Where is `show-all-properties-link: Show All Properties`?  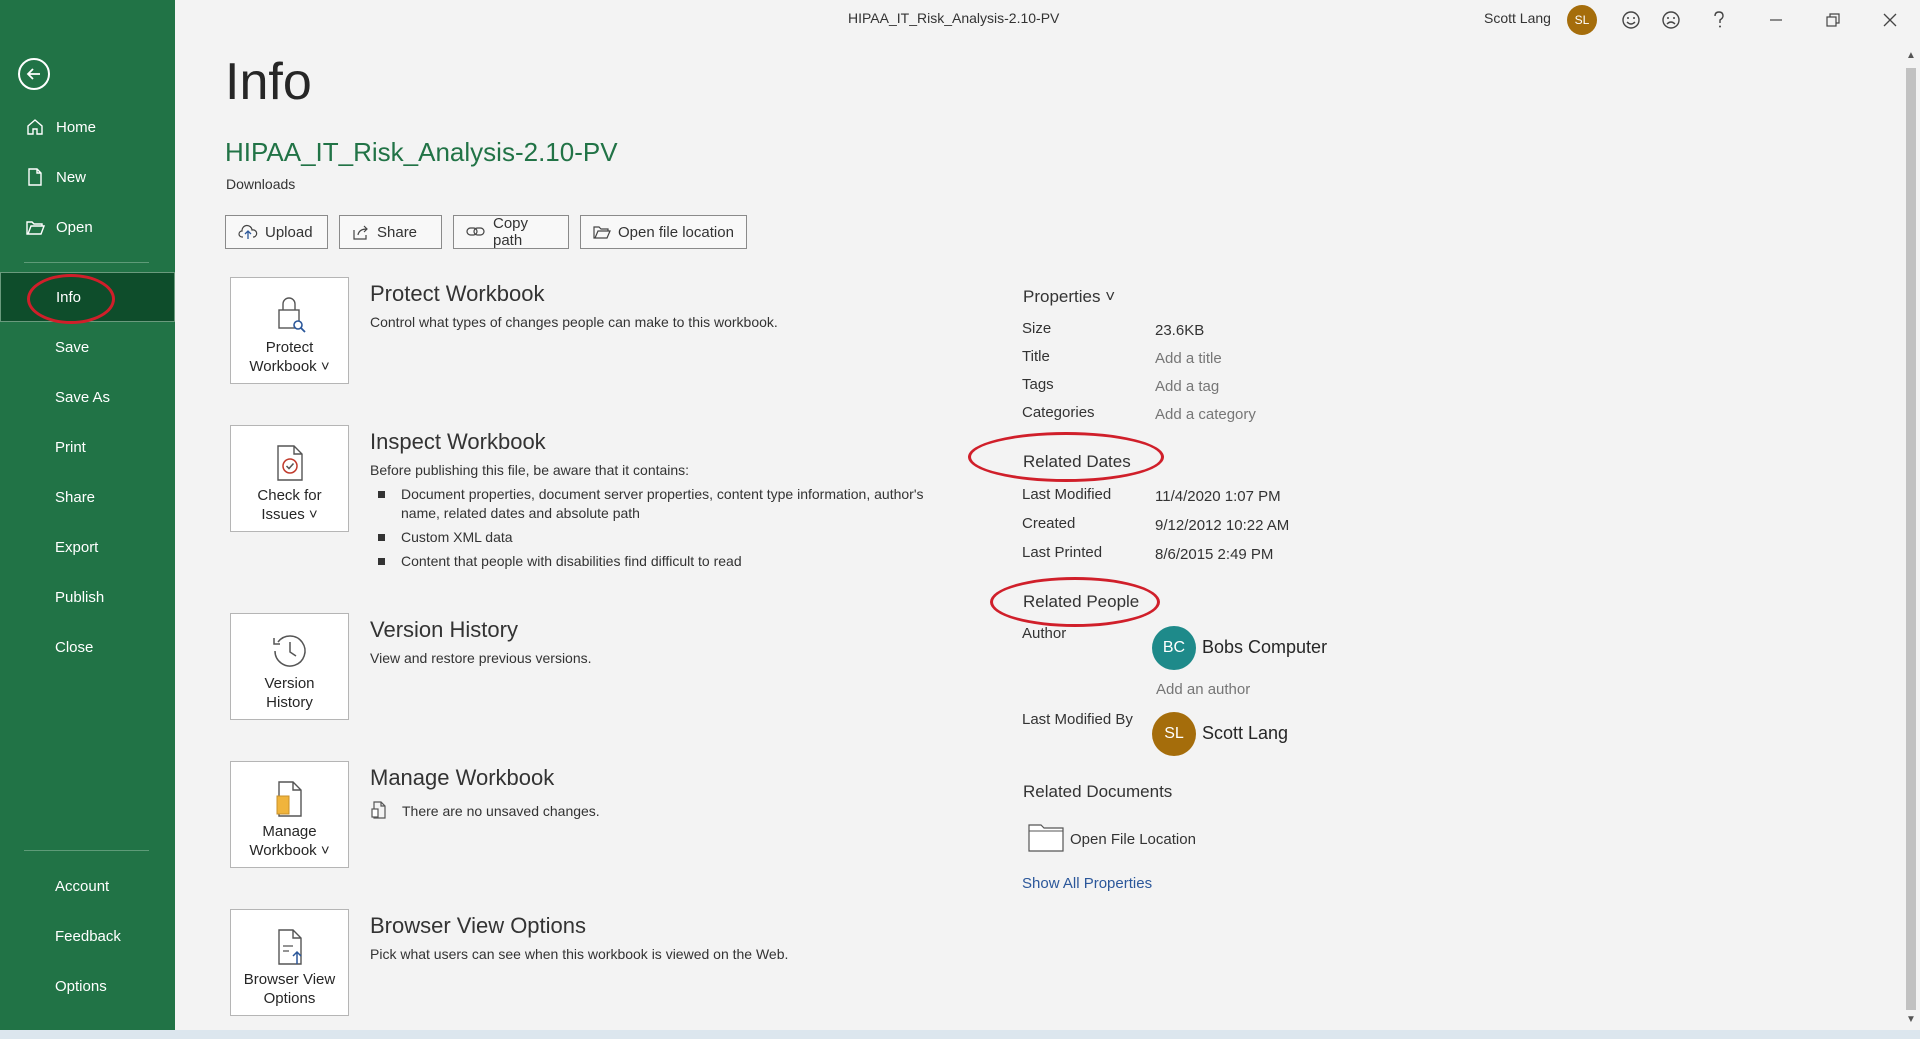 show-all-properties-link: Show All Properties is located at coordinates (1087, 883).